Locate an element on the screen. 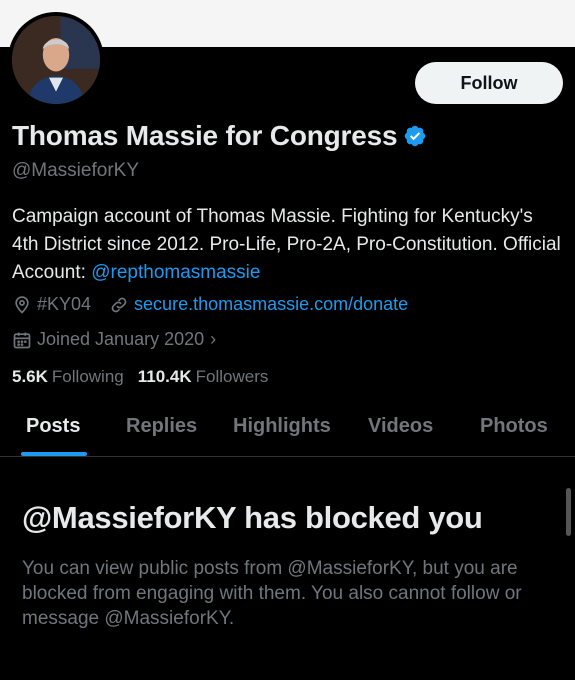 Image resolution: width=575 pixels, height=680 pixels. avatar-photo is located at coordinates (56, 60).